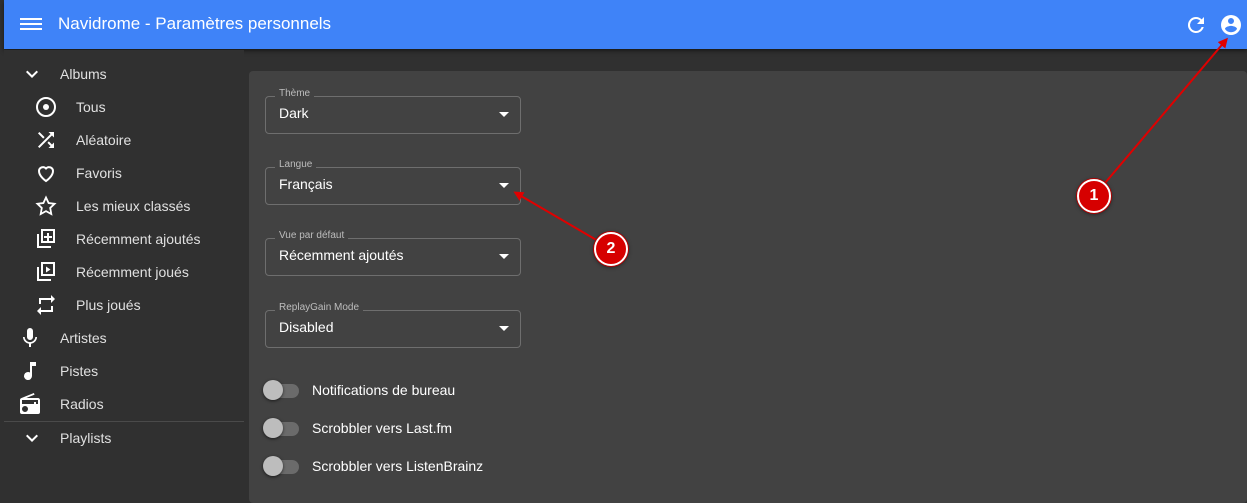 This screenshot has height=503, width=1247. What do you see at coordinates (46, 304) in the screenshot?
I see `repeat-icon` at bounding box center [46, 304].